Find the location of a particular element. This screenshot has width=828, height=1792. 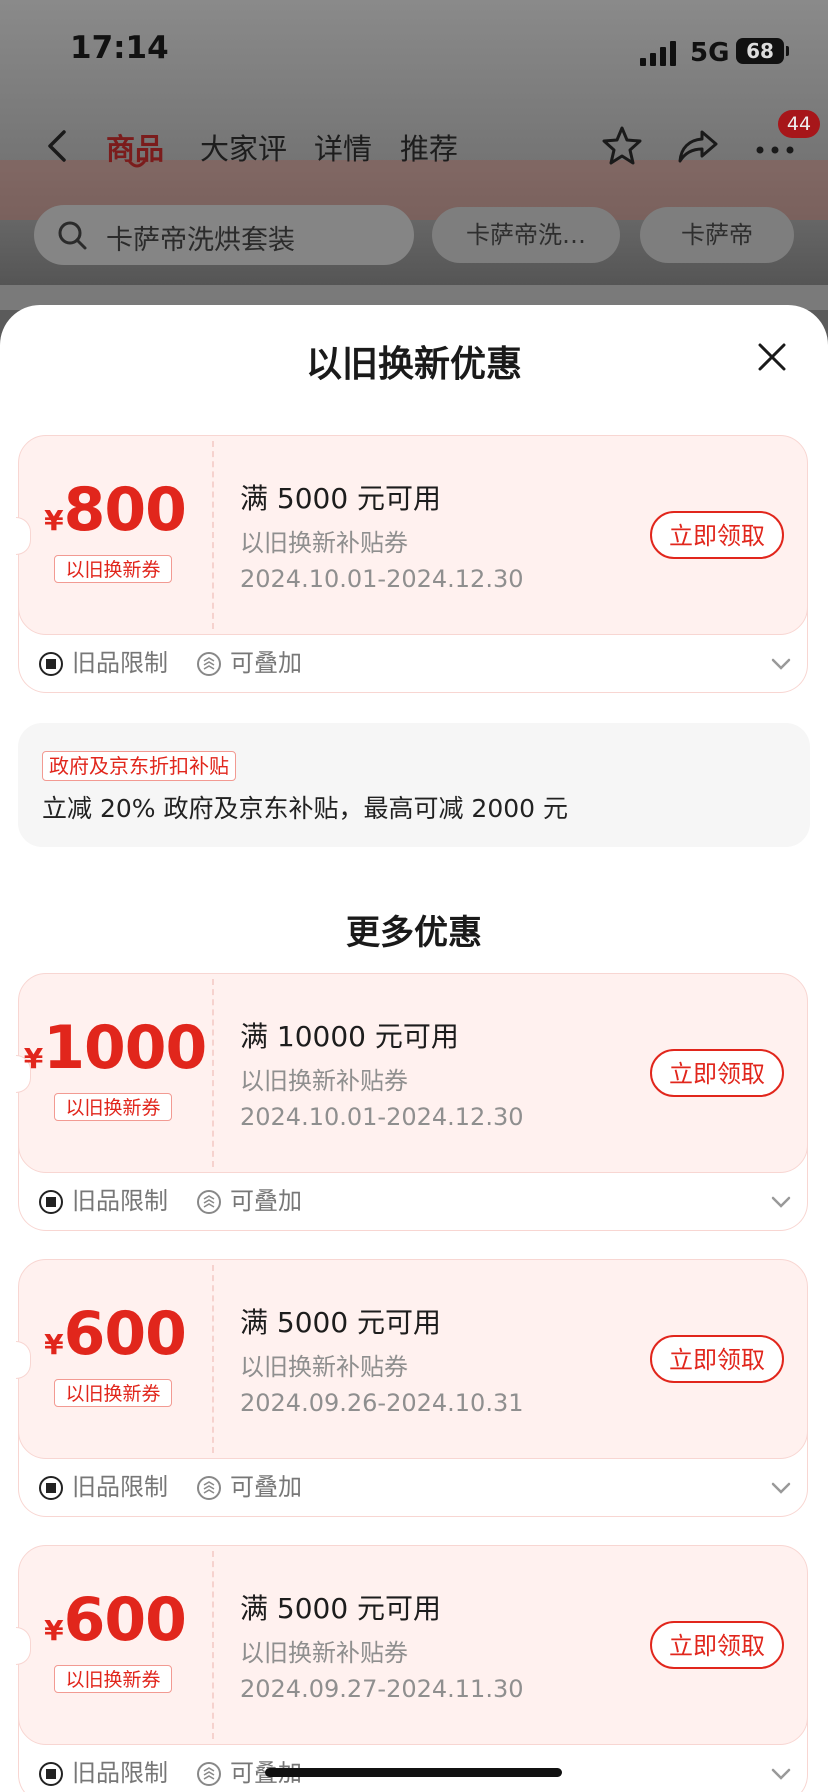

product-nav: 商品 大家评 详情 推荐 44 is located at coordinates (414, 146).